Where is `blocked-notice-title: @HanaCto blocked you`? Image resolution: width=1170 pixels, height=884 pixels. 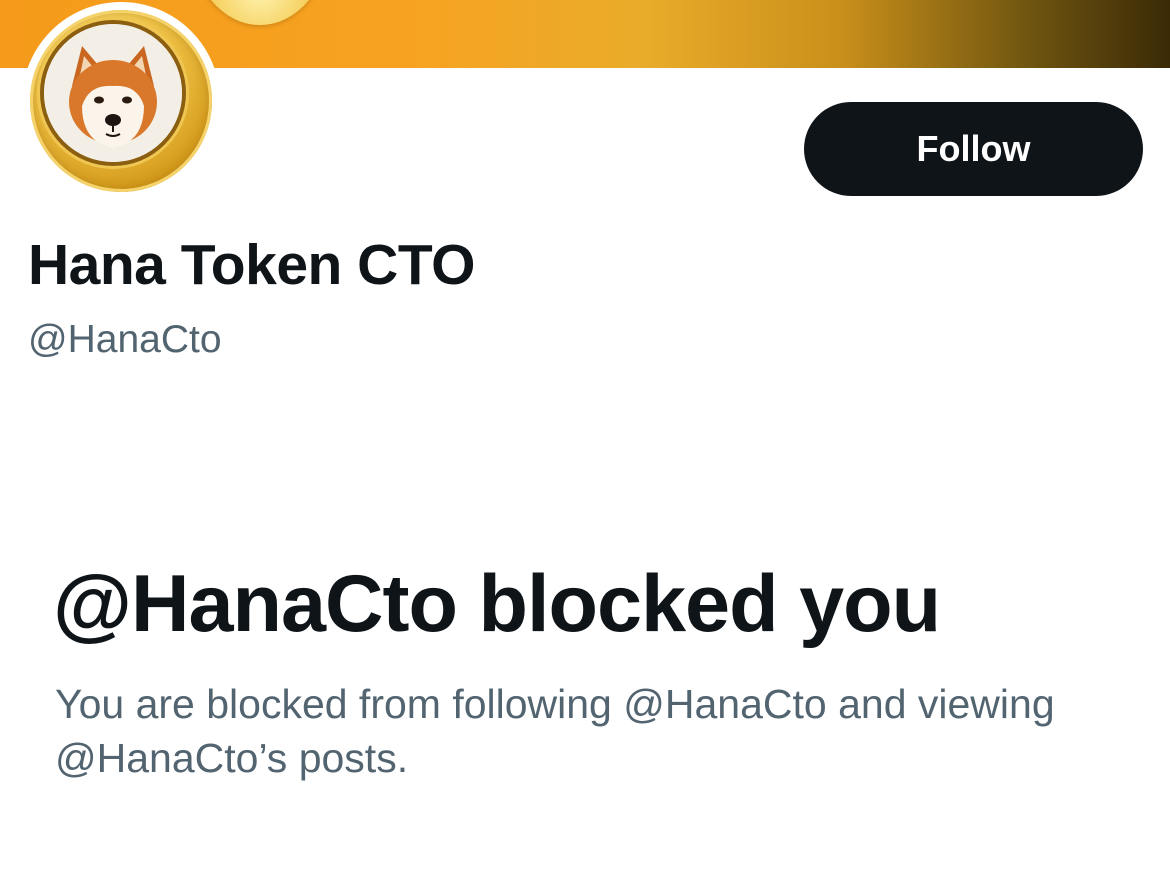
blocked-notice-title: @HanaCto blocked you is located at coordinates (497, 604).